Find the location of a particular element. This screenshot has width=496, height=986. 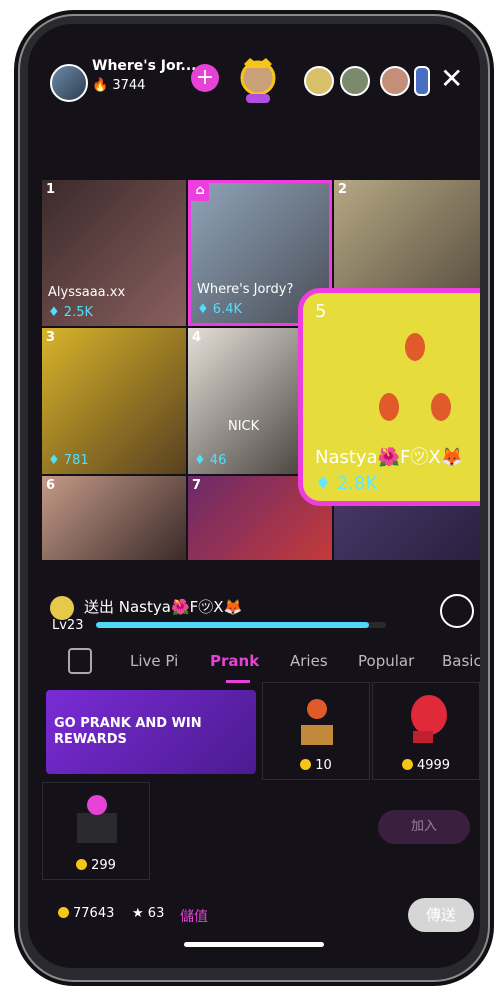

follow-button: + is located at coordinates (205, 78).